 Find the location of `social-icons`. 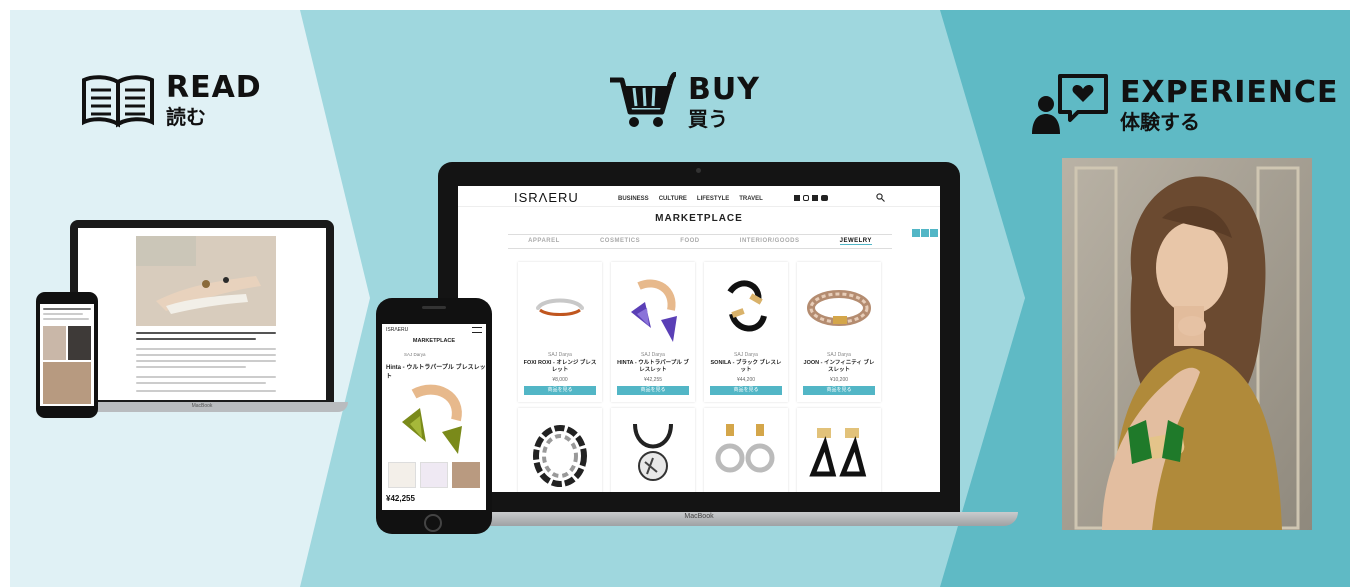

social-icons is located at coordinates (811, 198).